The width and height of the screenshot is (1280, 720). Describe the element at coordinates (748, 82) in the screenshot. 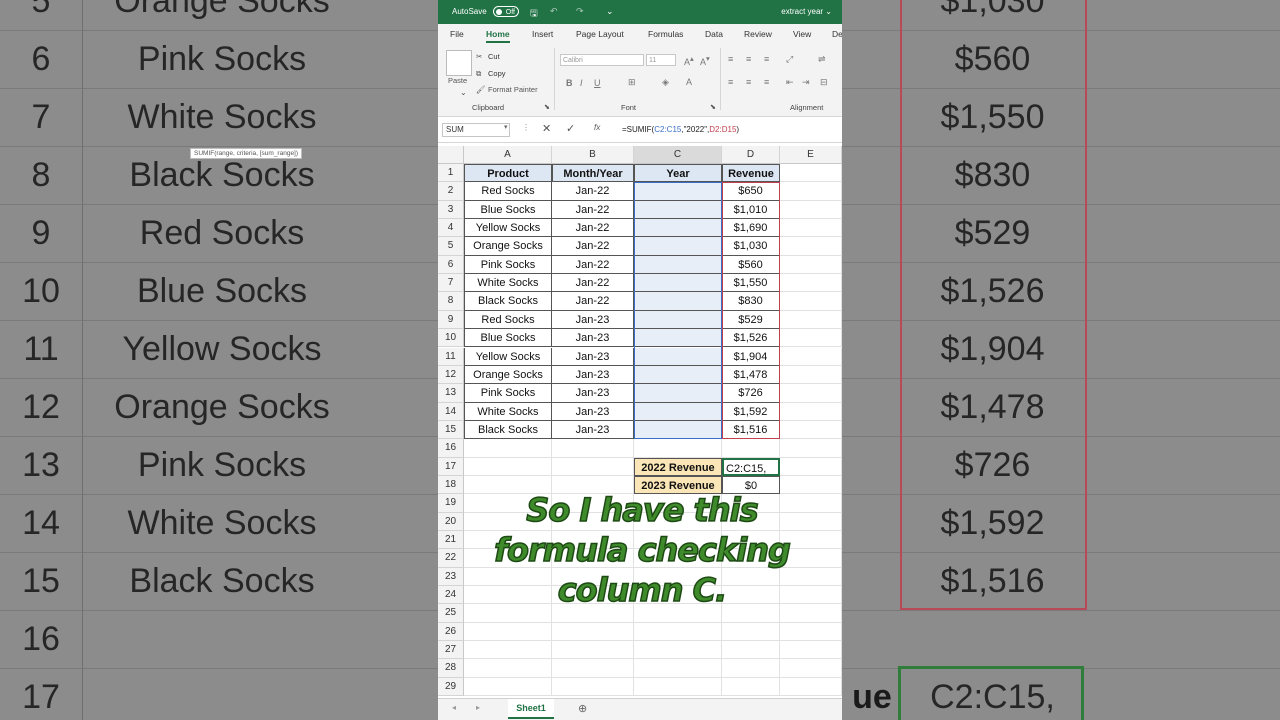

I see `align-center-icon: ≡` at that location.